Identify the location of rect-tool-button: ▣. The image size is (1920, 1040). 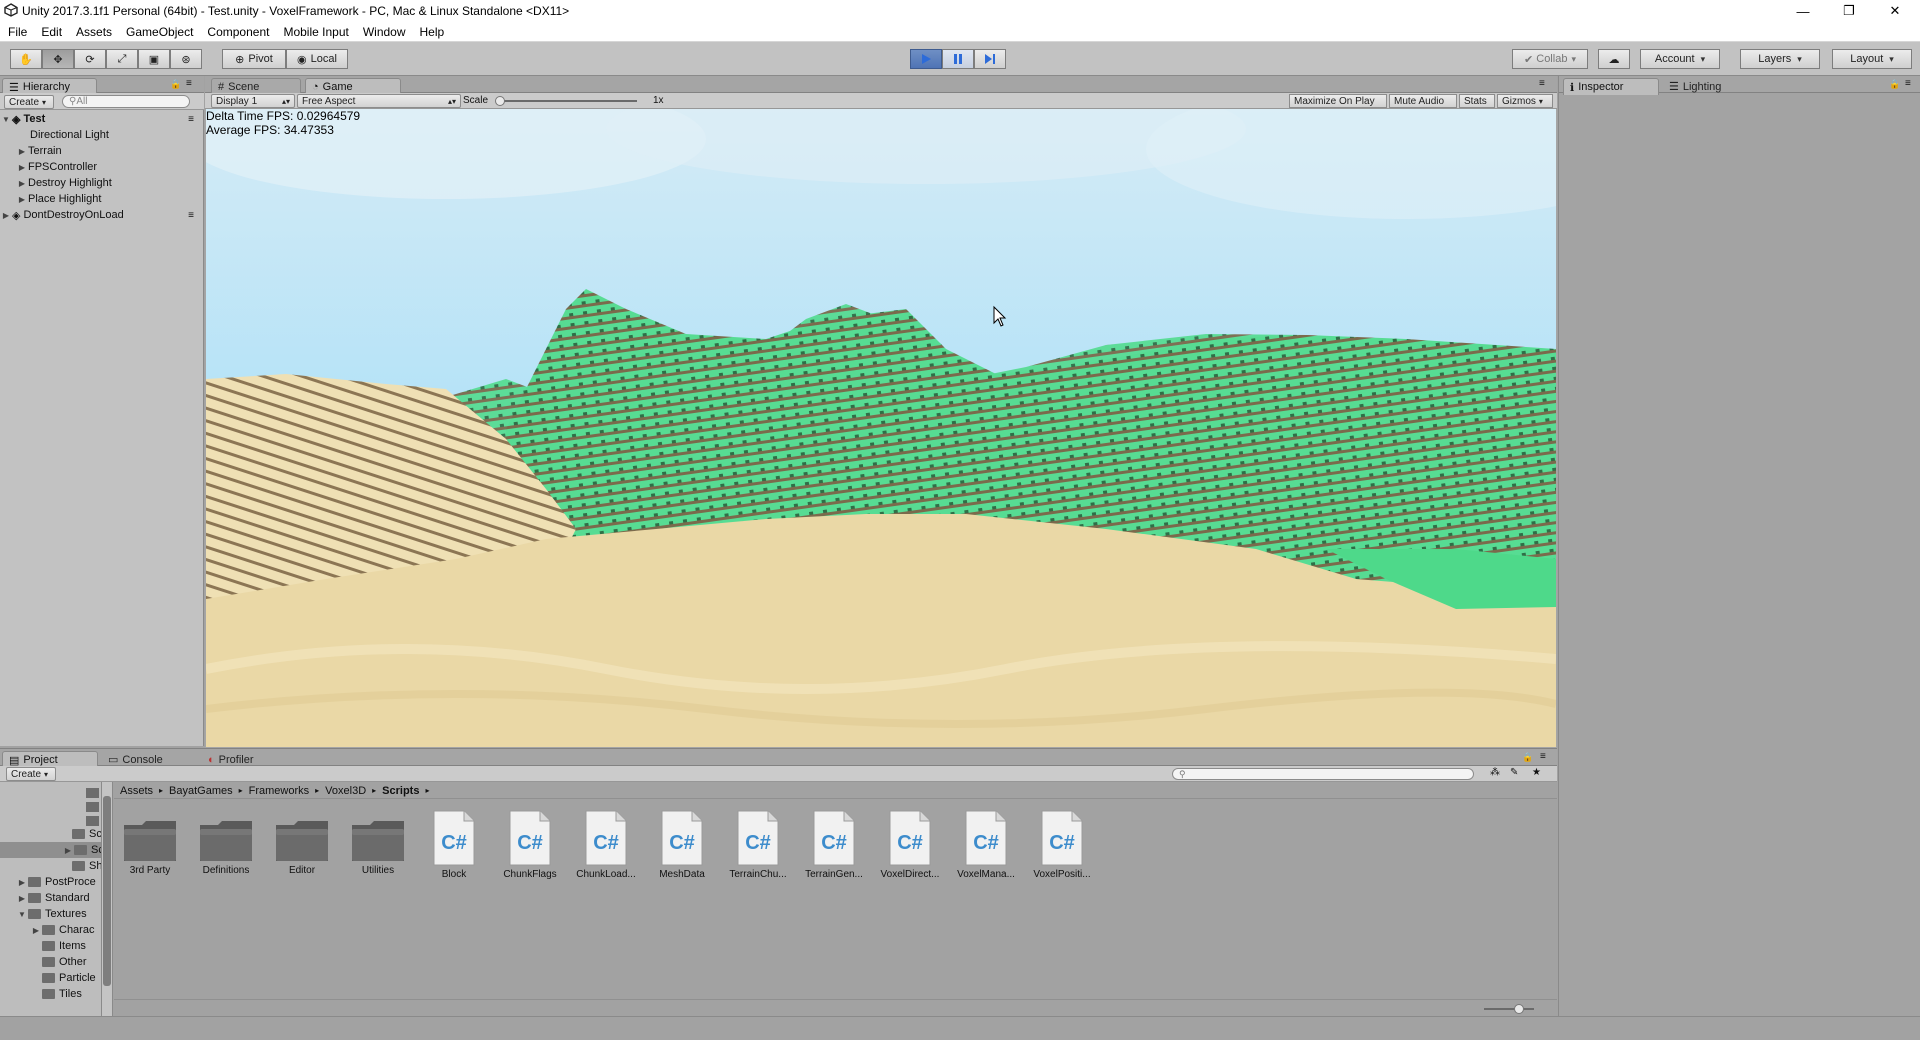
(154, 59).